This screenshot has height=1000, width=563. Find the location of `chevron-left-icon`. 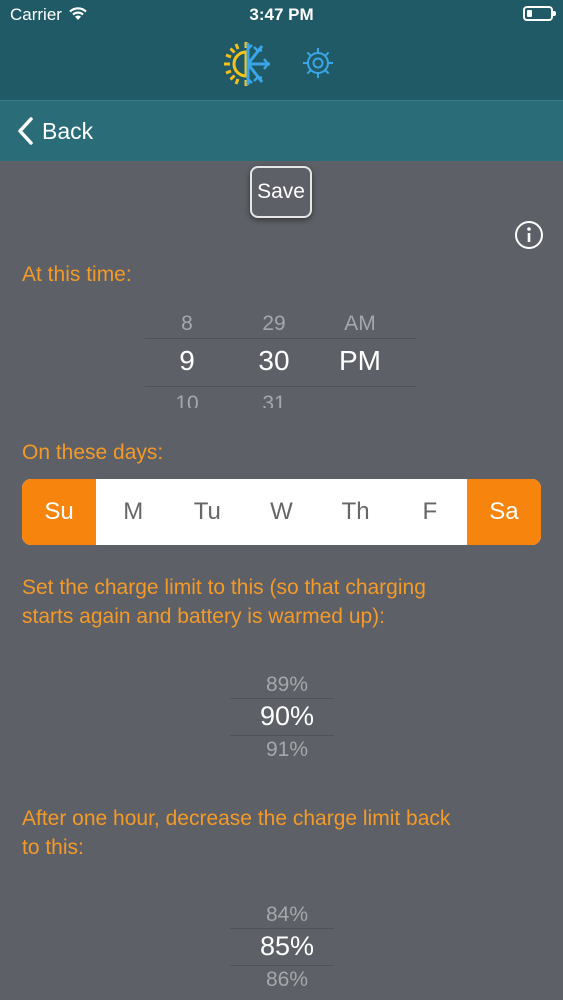

chevron-left-icon is located at coordinates (25, 131).